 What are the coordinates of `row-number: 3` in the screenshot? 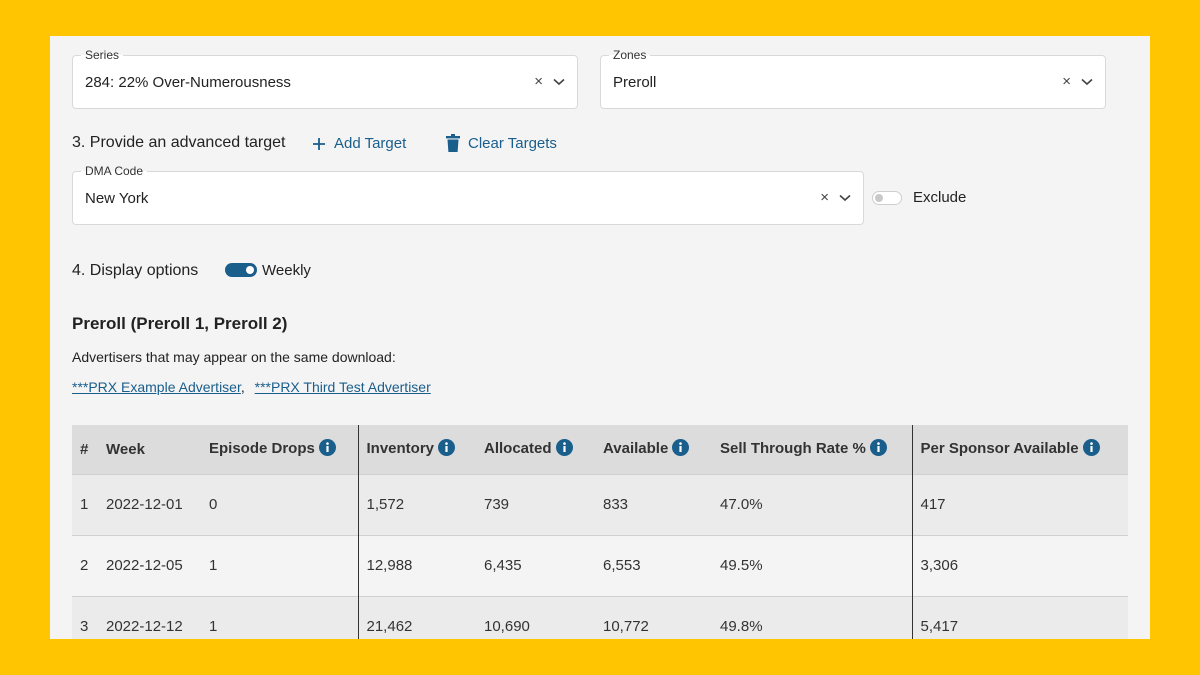 It's located at (85, 617).